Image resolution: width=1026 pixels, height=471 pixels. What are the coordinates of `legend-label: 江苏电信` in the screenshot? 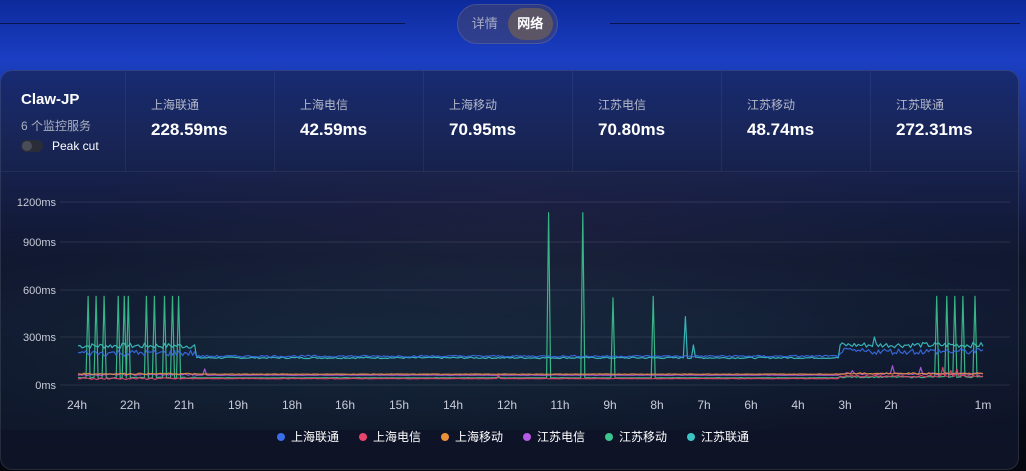 It's located at (561, 437).